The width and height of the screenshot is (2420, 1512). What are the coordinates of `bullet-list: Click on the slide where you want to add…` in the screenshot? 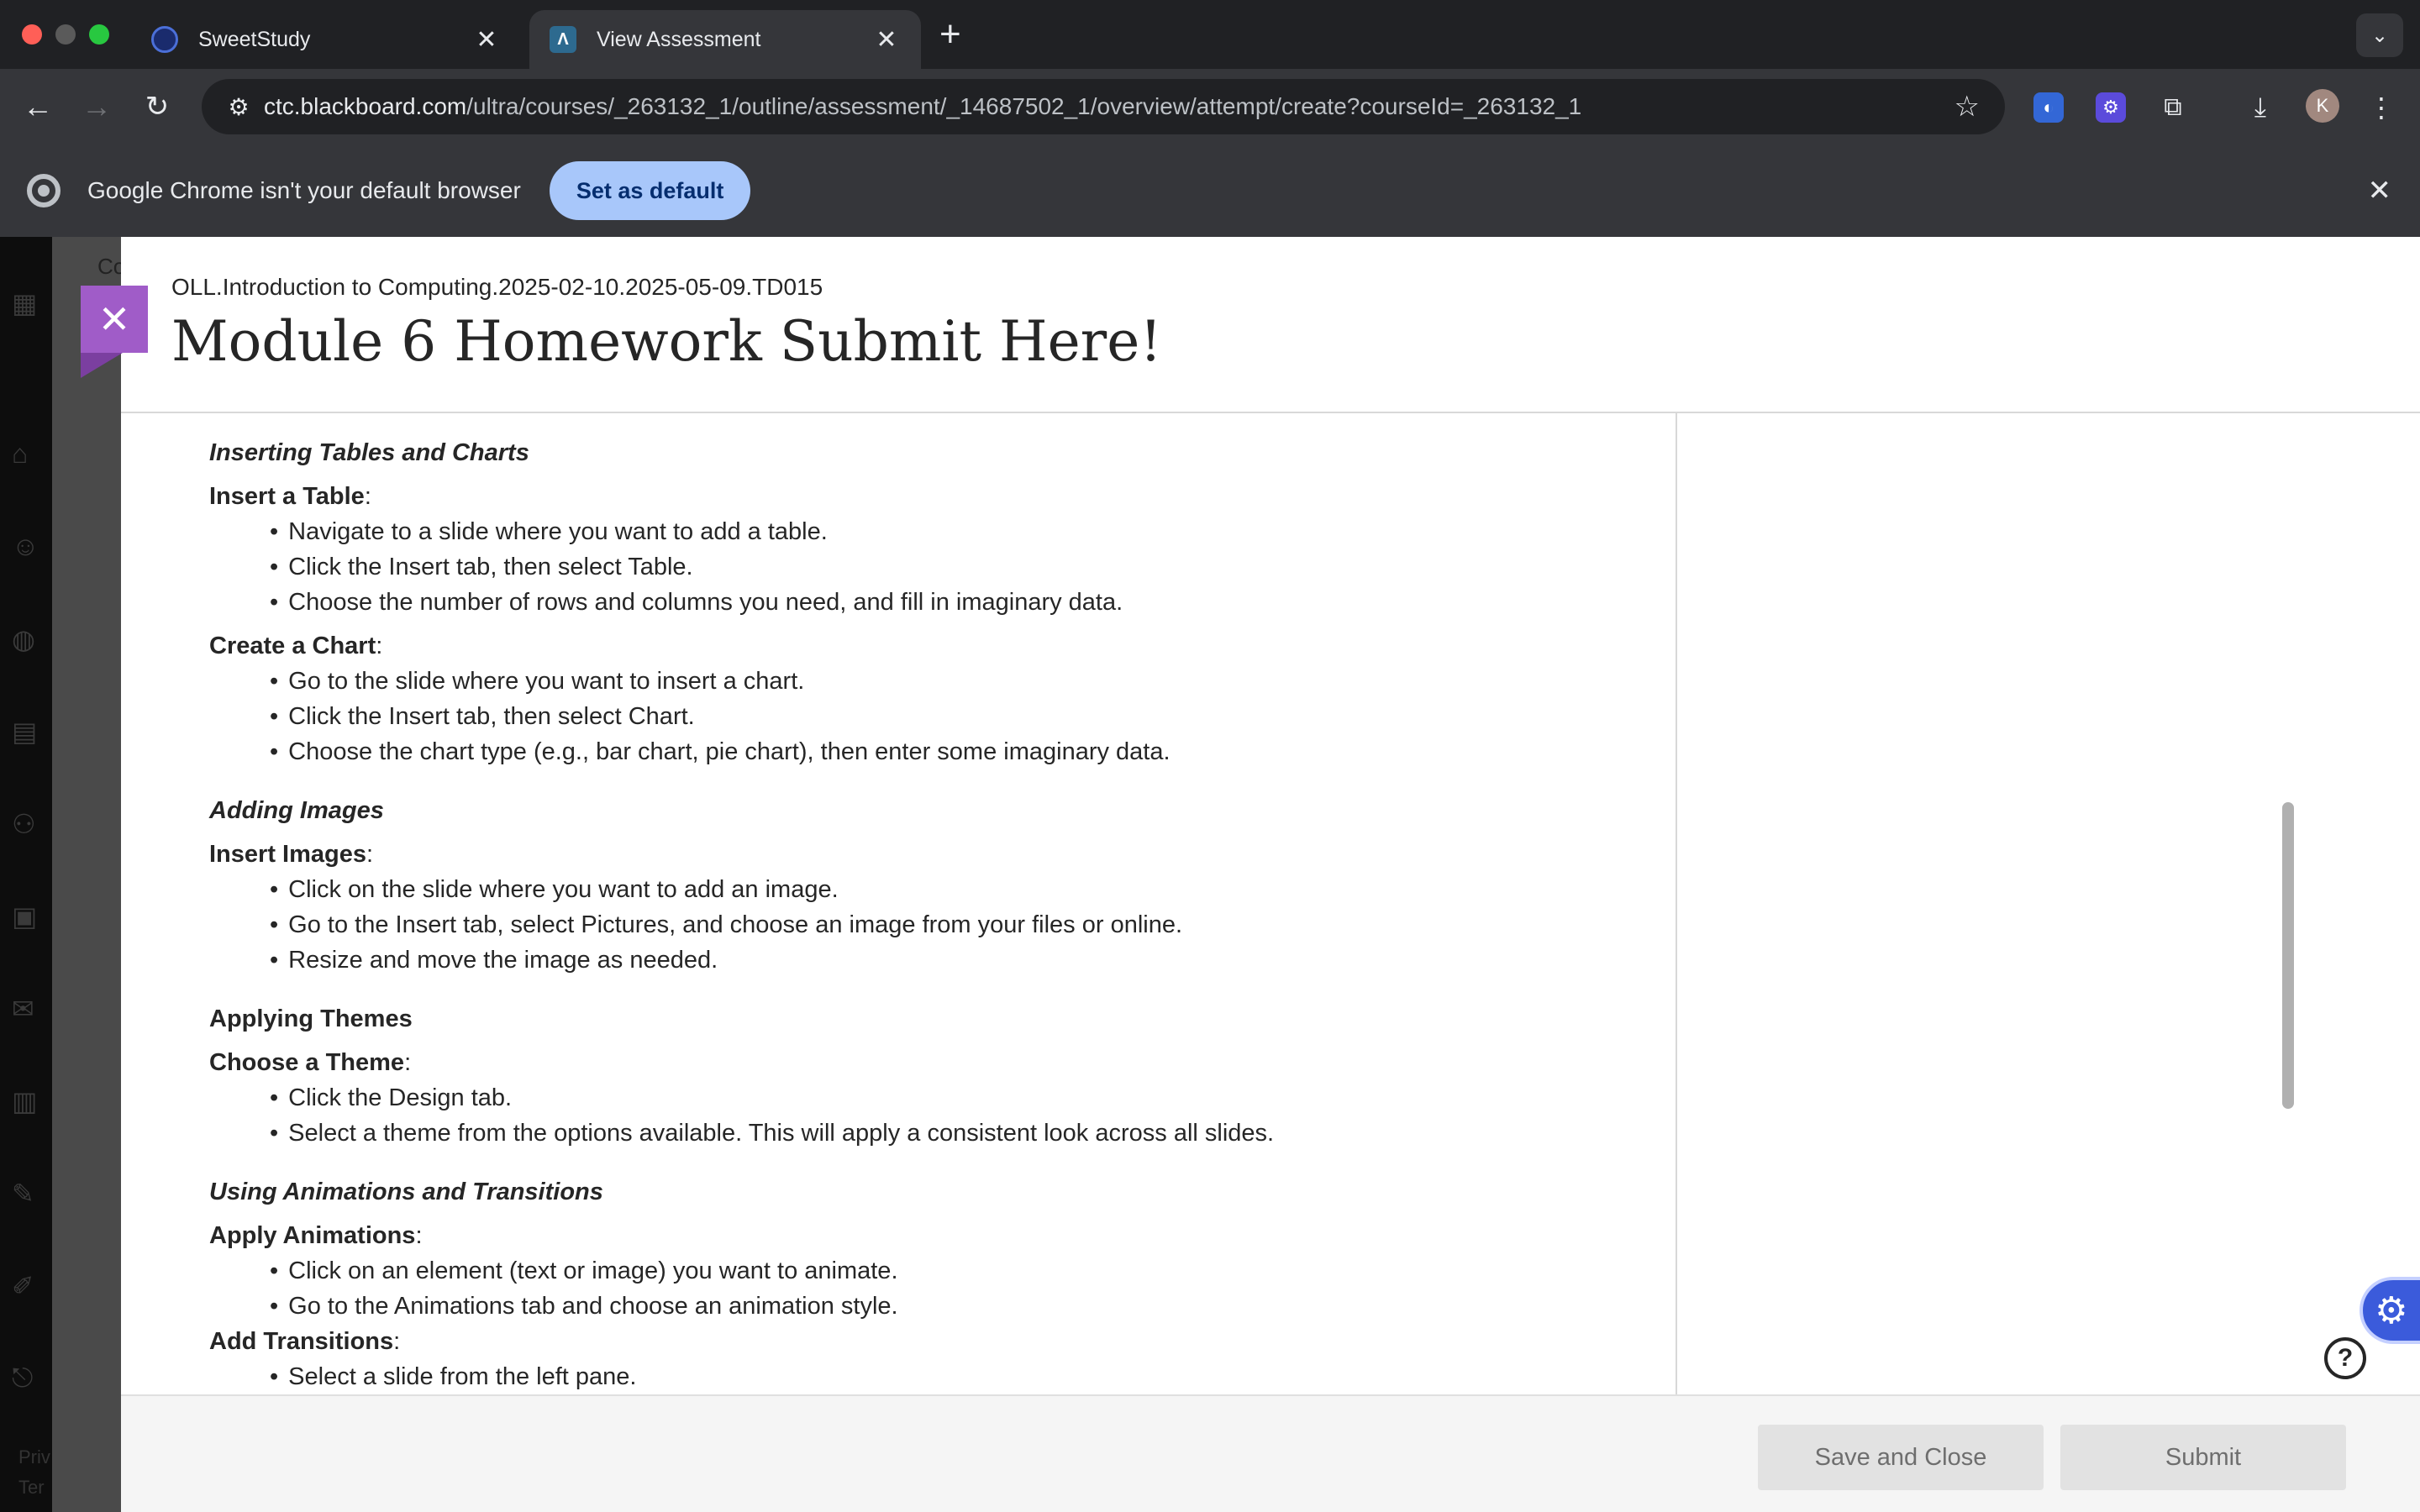 It's located at (924, 925).